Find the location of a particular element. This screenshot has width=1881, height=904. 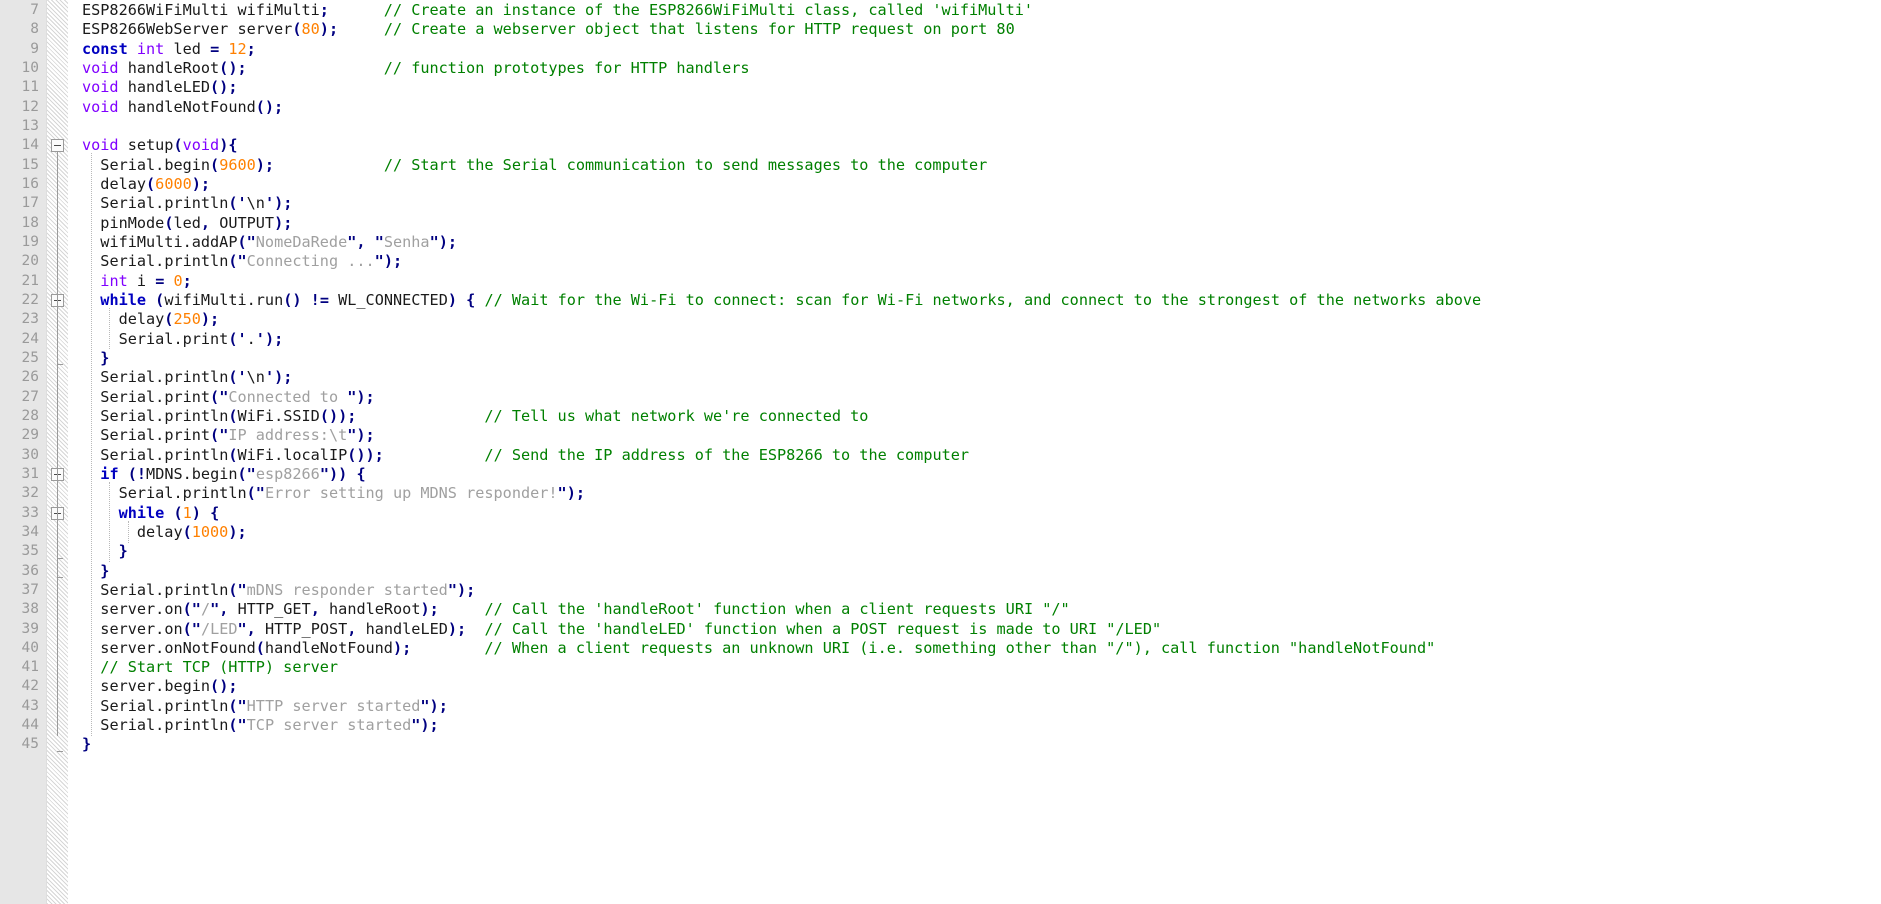

line-number: 8 is located at coordinates (34, 29).